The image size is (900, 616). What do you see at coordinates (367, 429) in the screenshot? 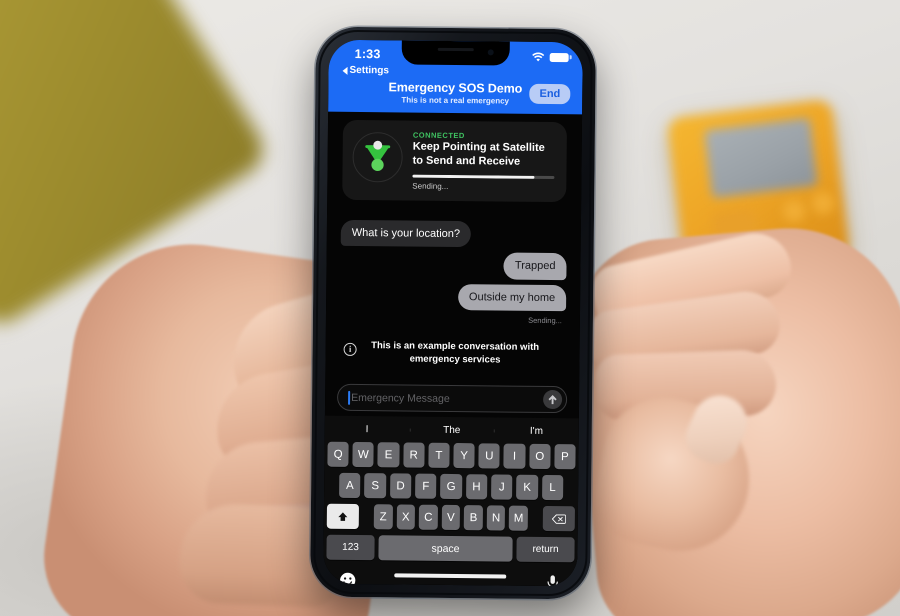
I see `prediction-item: I` at bounding box center [367, 429].